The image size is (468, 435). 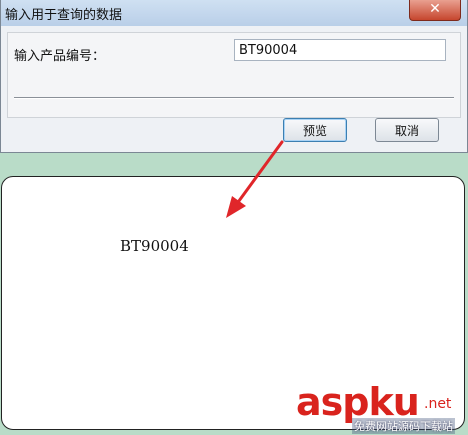 What do you see at coordinates (234, 98) in the screenshot?
I see `divider` at bounding box center [234, 98].